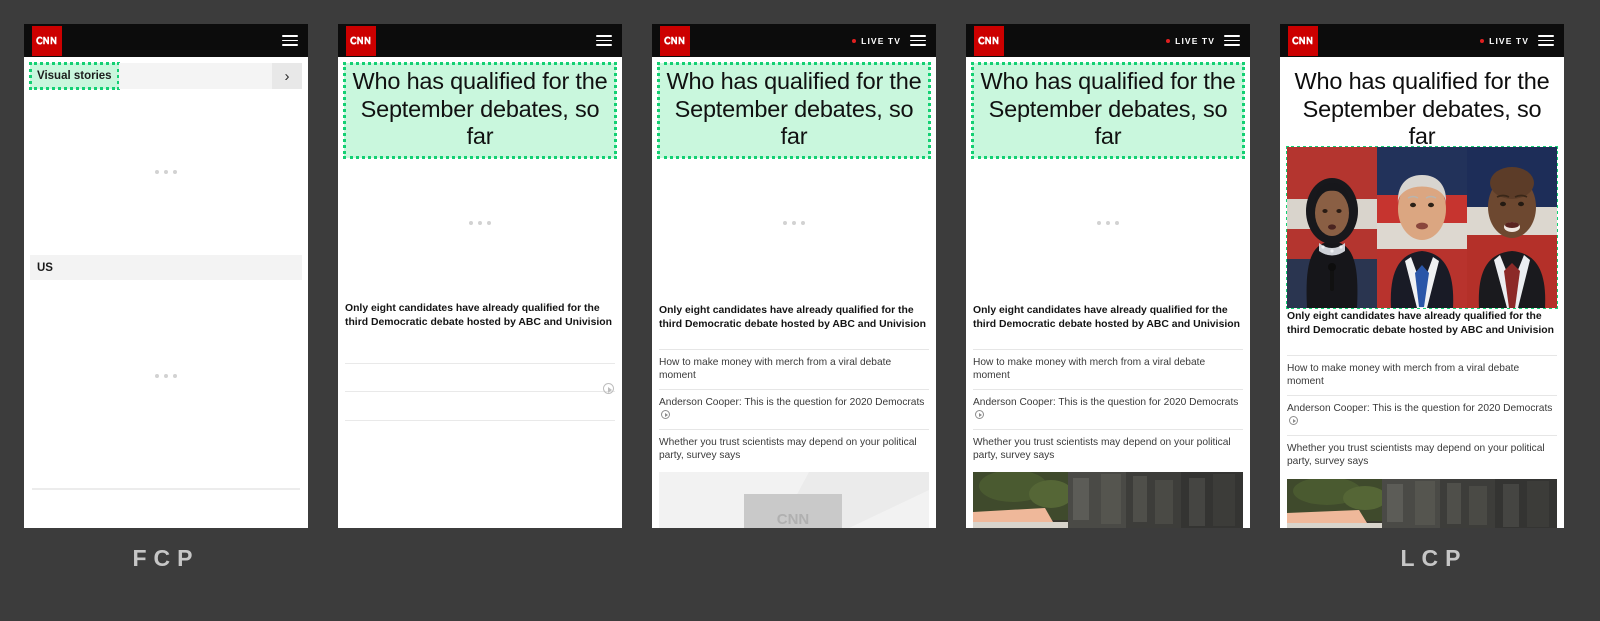 The image size is (1600, 621). I want to click on visual-stories-row: Visual stories ›, so click(165, 76).